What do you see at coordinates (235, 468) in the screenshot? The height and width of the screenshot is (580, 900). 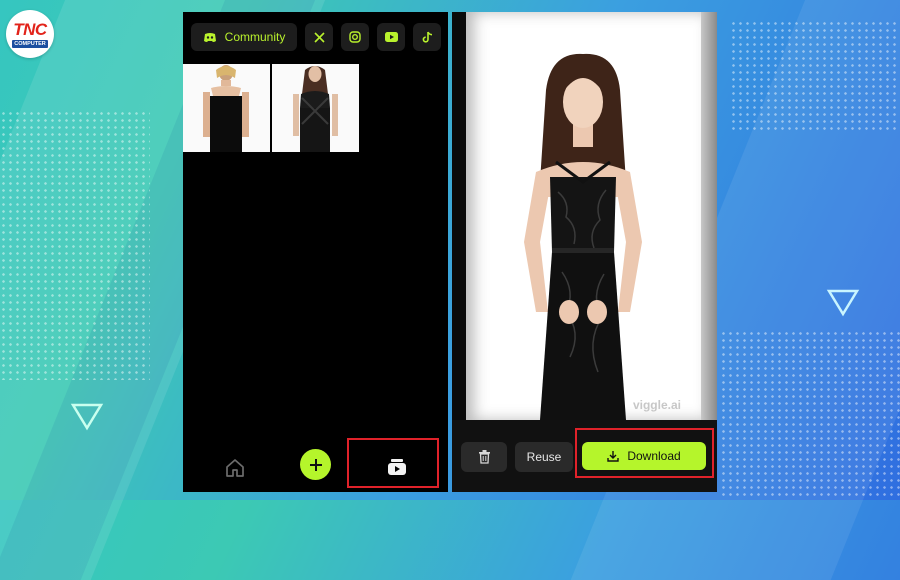 I see `home-icon` at bounding box center [235, 468].